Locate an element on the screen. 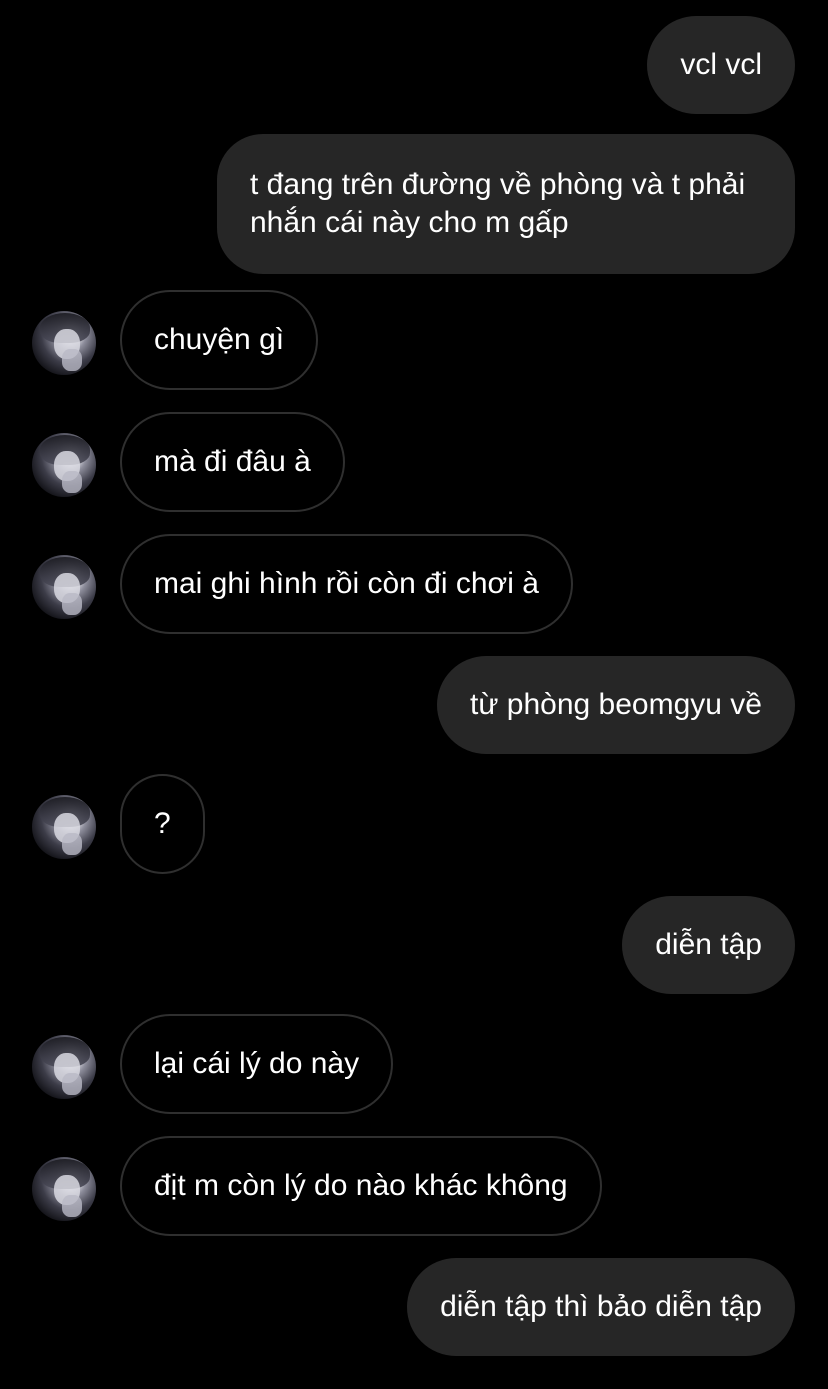 This screenshot has height=1389, width=828. received-message-bubble: chuyện gì is located at coordinates (219, 340).